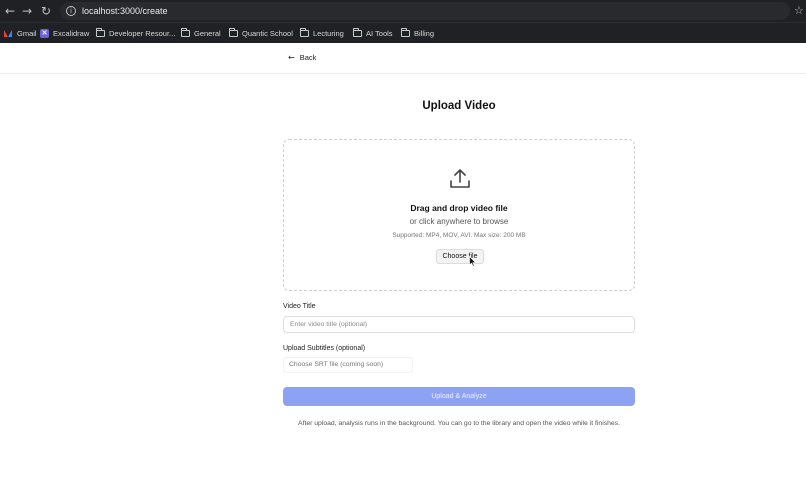  Describe the element at coordinates (71, 11) in the screenshot. I see `site-info-icon: i` at that location.